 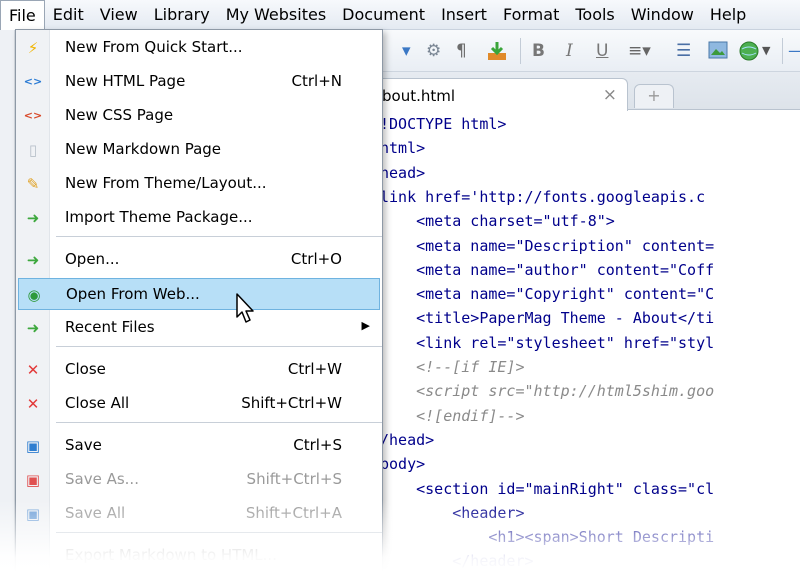 I want to click on menu-item-shortcut: Ctrl+O, so click(x=316, y=259).